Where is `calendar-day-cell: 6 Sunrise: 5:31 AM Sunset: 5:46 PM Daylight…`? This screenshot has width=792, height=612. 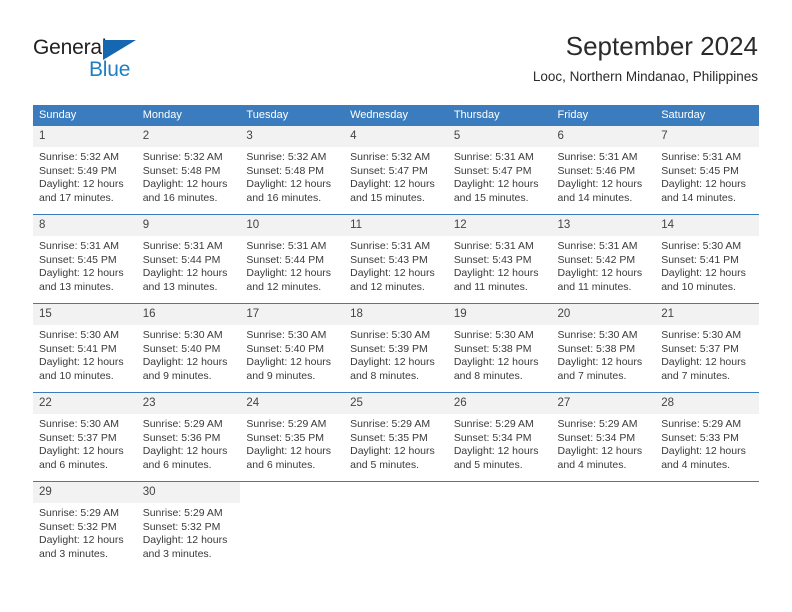 calendar-day-cell: 6 Sunrise: 5:31 AM Sunset: 5:46 PM Daylight… is located at coordinates (603, 170).